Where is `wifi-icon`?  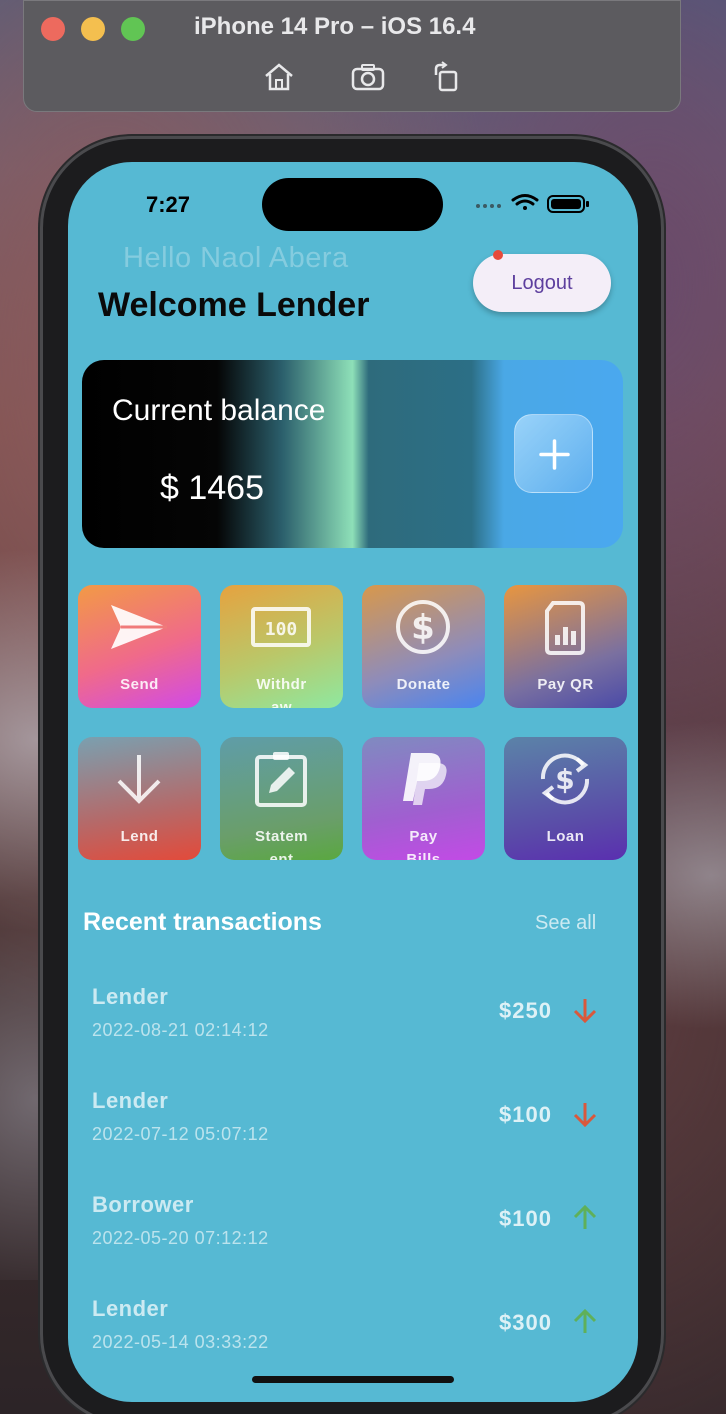
wifi-icon is located at coordinates (525, 202).